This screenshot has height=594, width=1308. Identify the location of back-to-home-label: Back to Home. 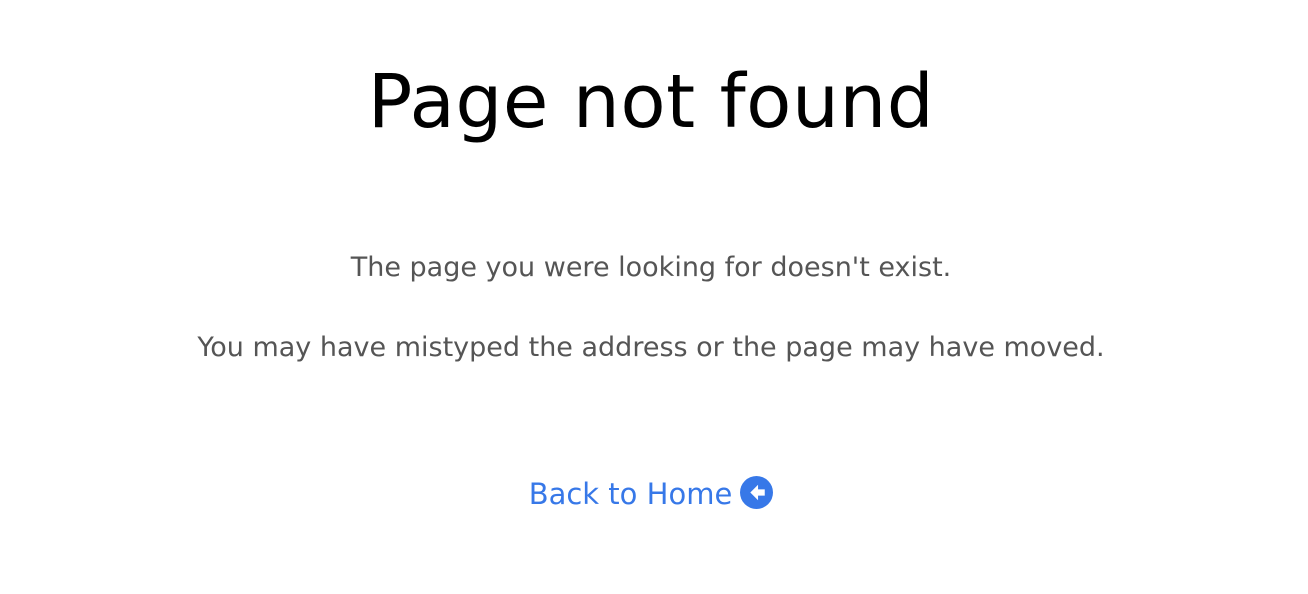
(630, 494).